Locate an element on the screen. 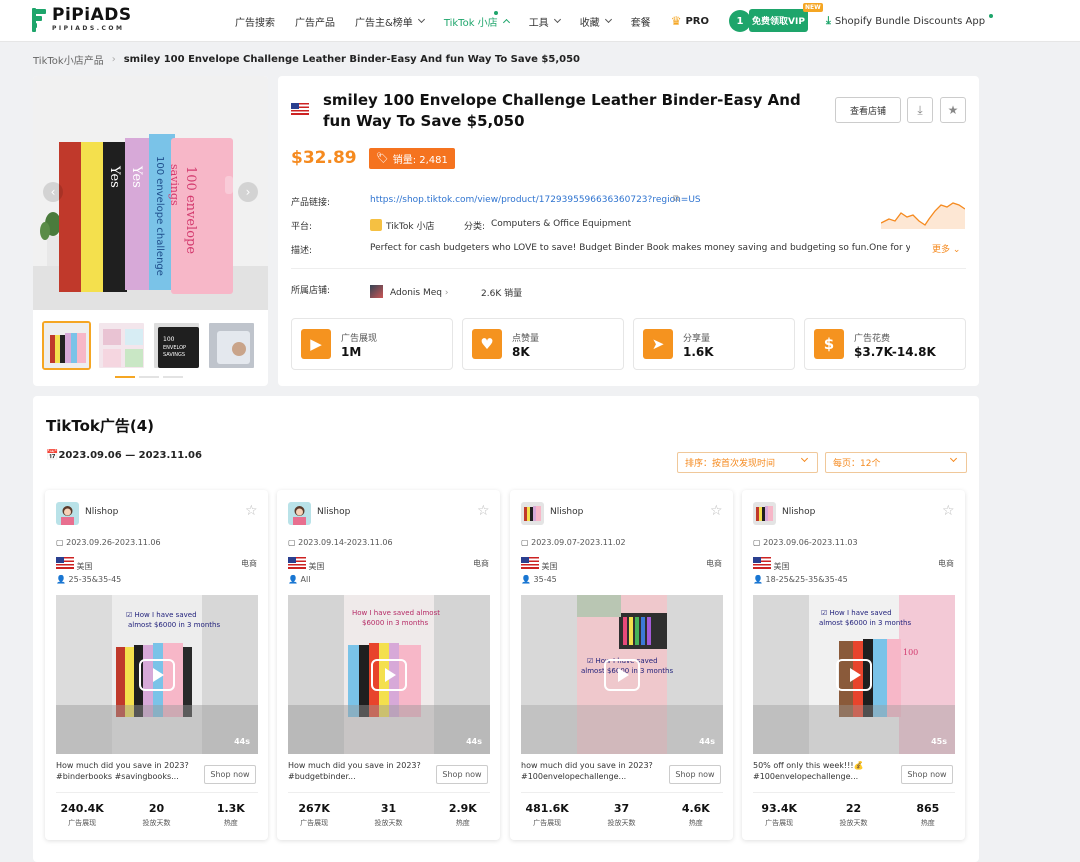 The width and height of the screenshot is (1080, 862). play-icon: ▶ is located at coordinates (316, 344).